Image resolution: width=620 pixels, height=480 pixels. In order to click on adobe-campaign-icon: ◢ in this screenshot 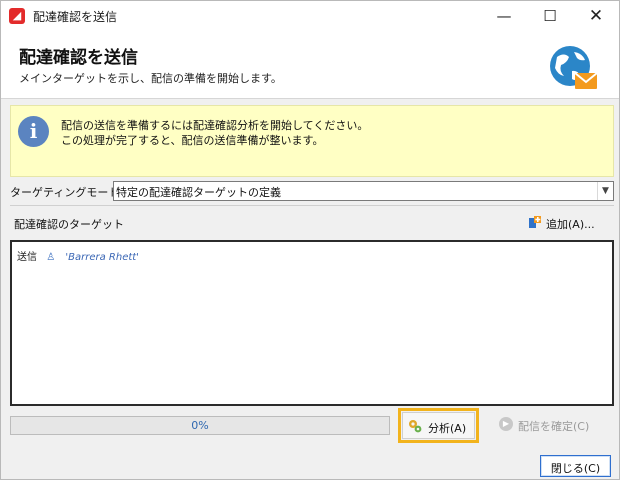, I will do `click(17, 16)`.